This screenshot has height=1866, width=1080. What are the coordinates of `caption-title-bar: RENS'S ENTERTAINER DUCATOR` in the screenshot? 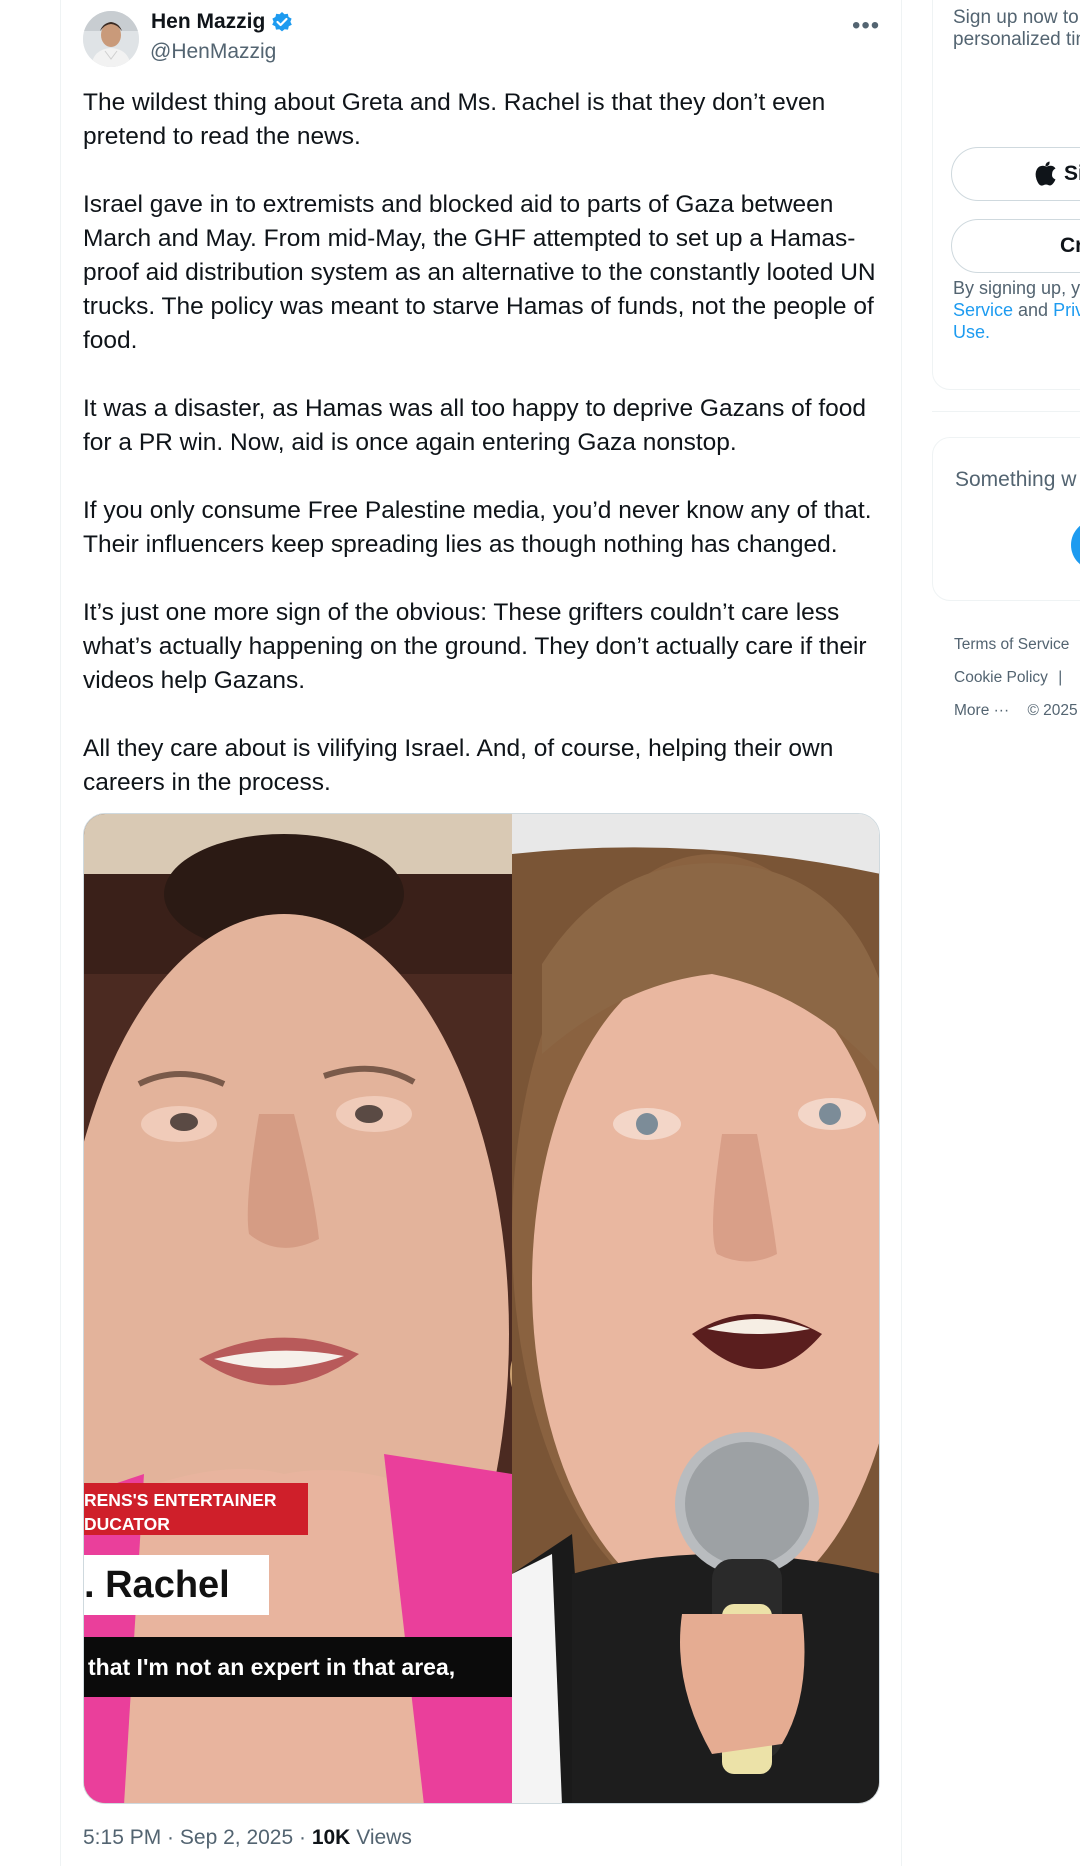 It's located at (196, 1509).